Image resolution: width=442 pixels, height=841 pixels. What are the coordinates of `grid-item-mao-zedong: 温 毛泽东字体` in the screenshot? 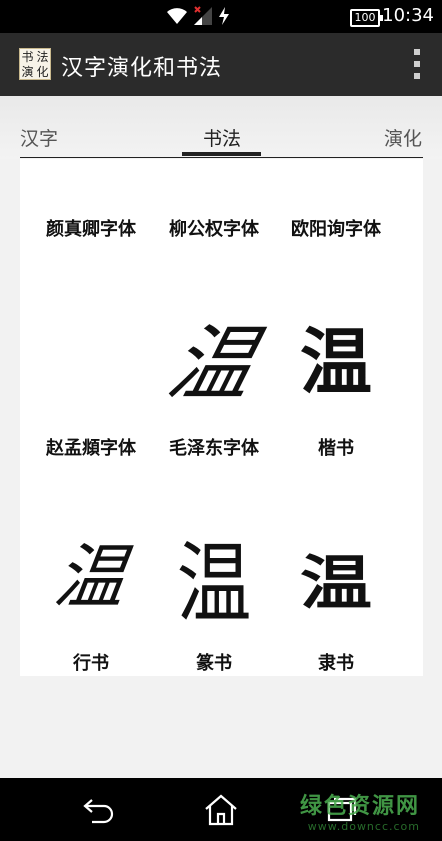 It's located at (214, 408).